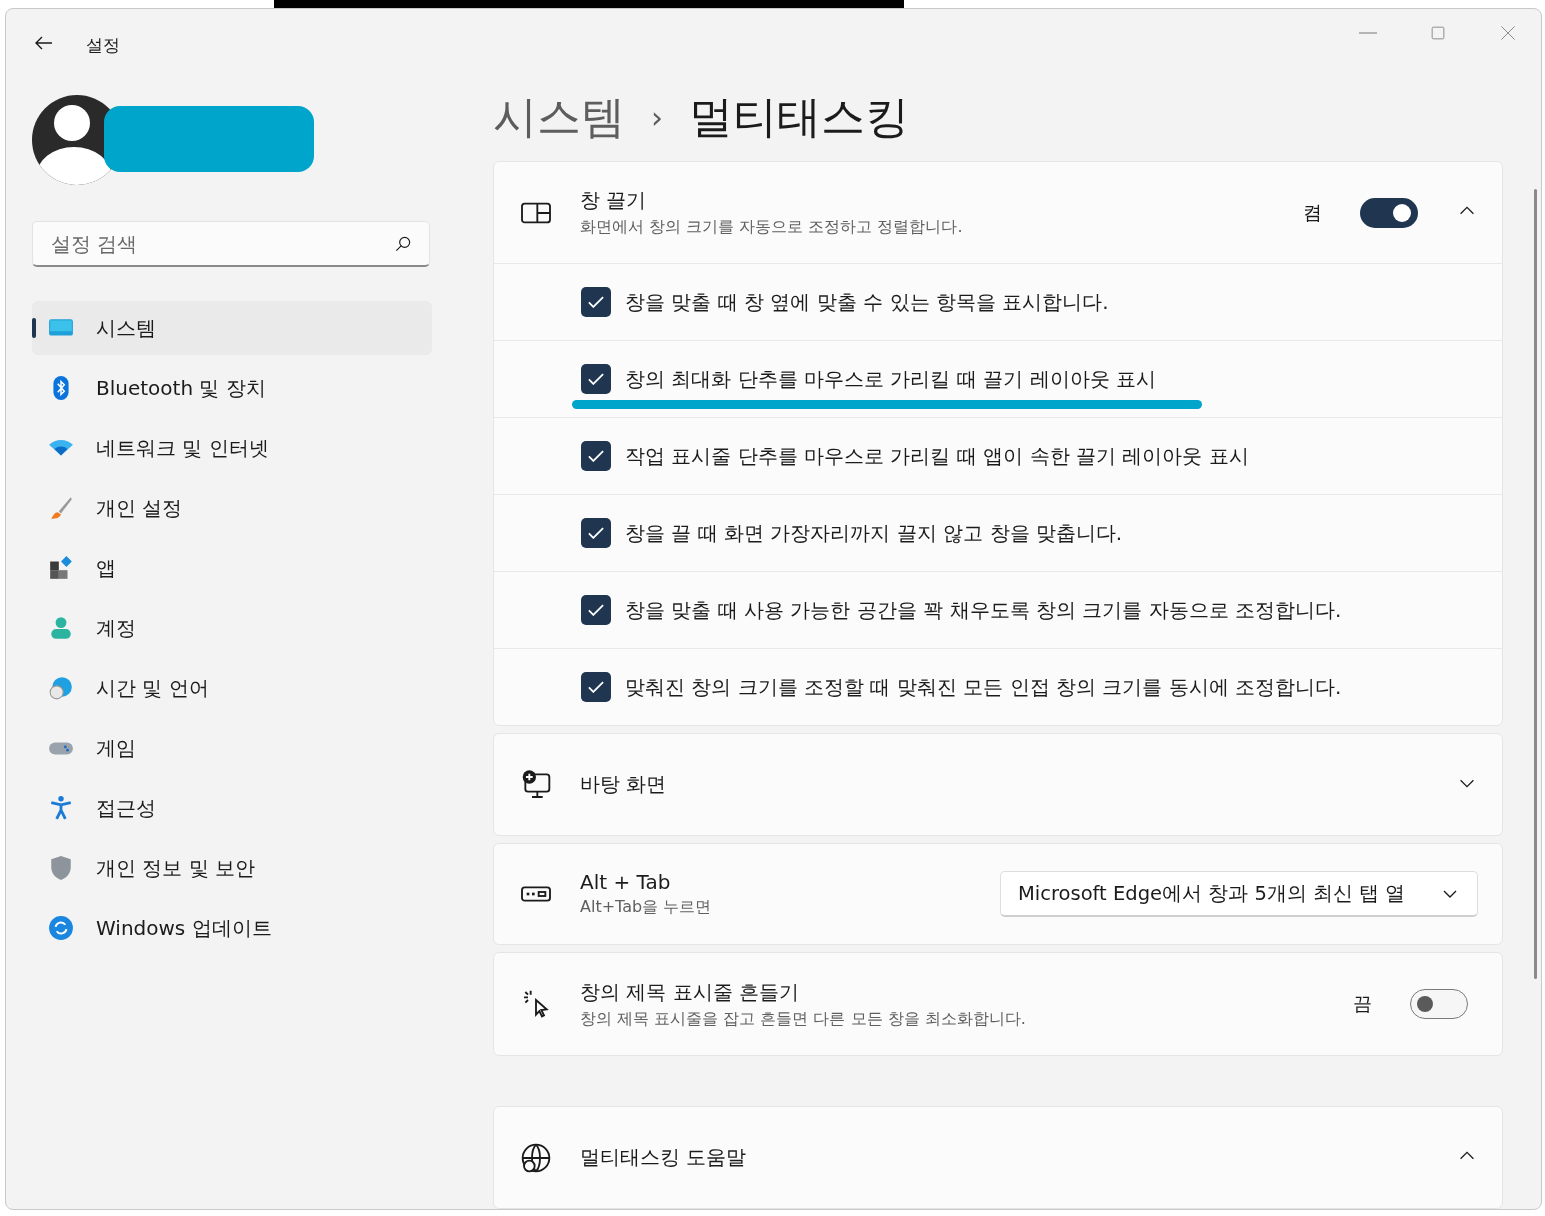  Describe the element at coordinates (624, 784) in the screenshot. I see `setting-title: 바탕 화면` at that location.